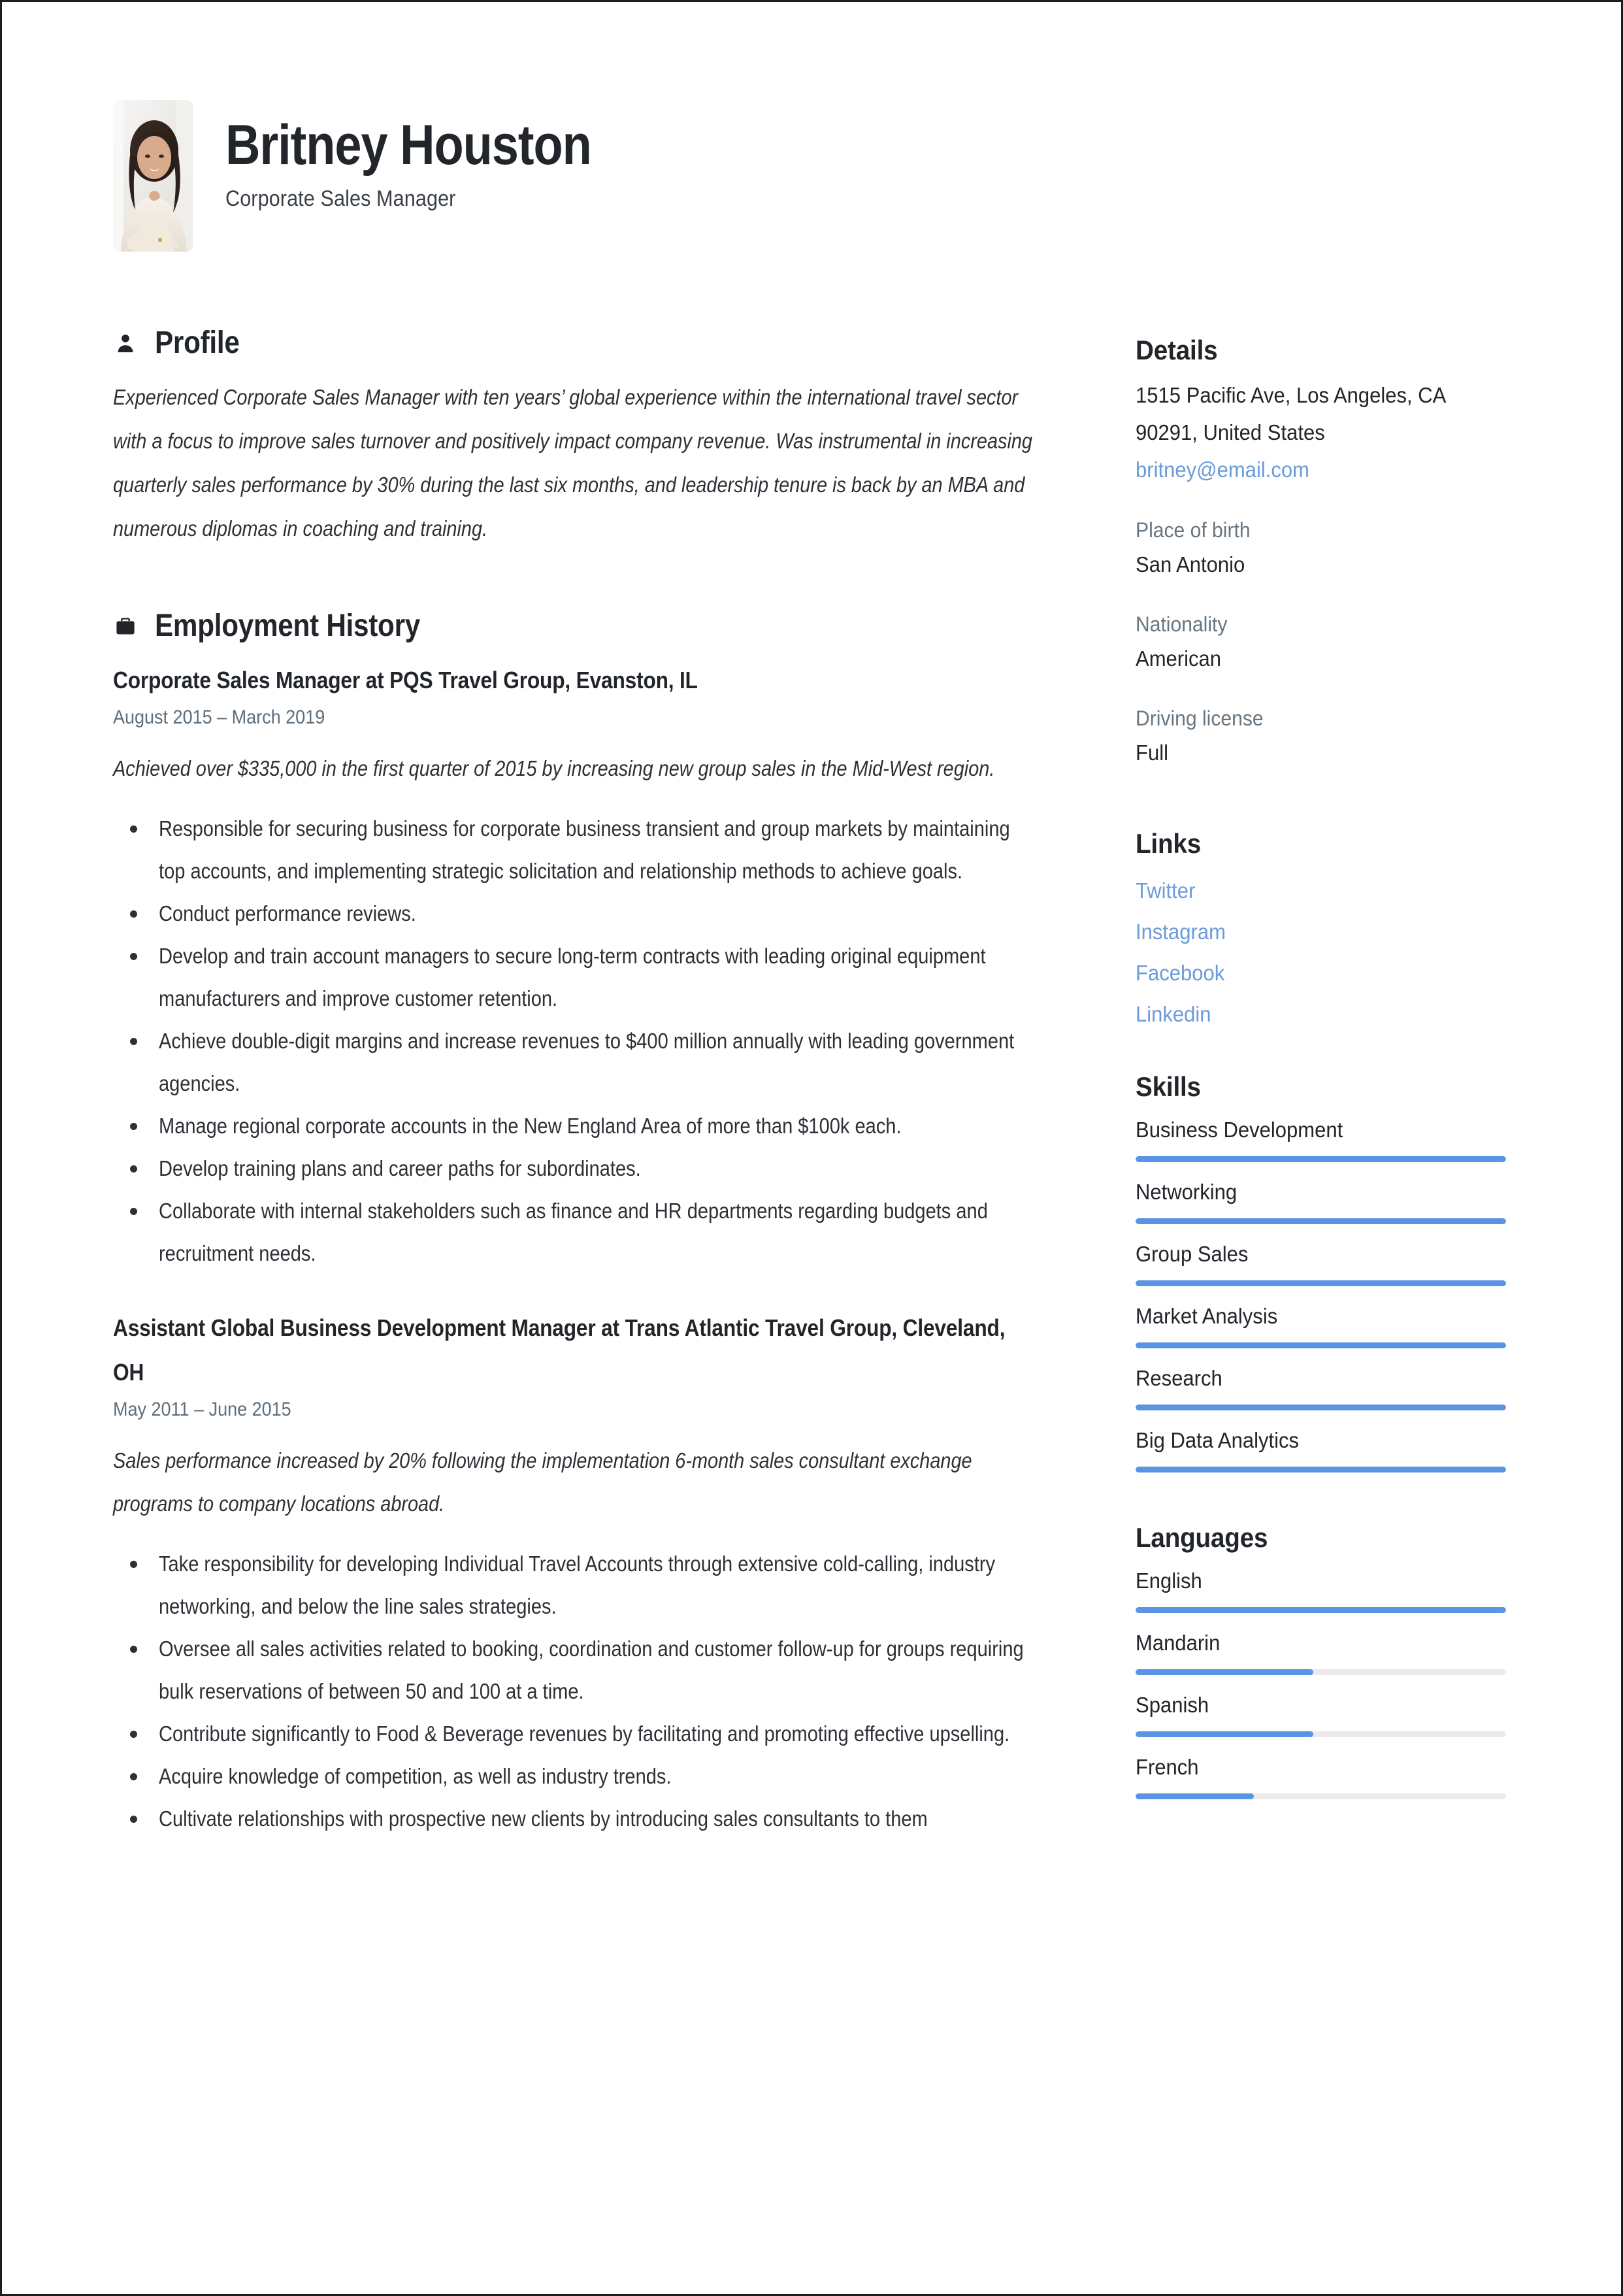 The width and height of the screenshot is (1623, 2296). I want to click on email-link: britney@email.com, so click(1320, 469).